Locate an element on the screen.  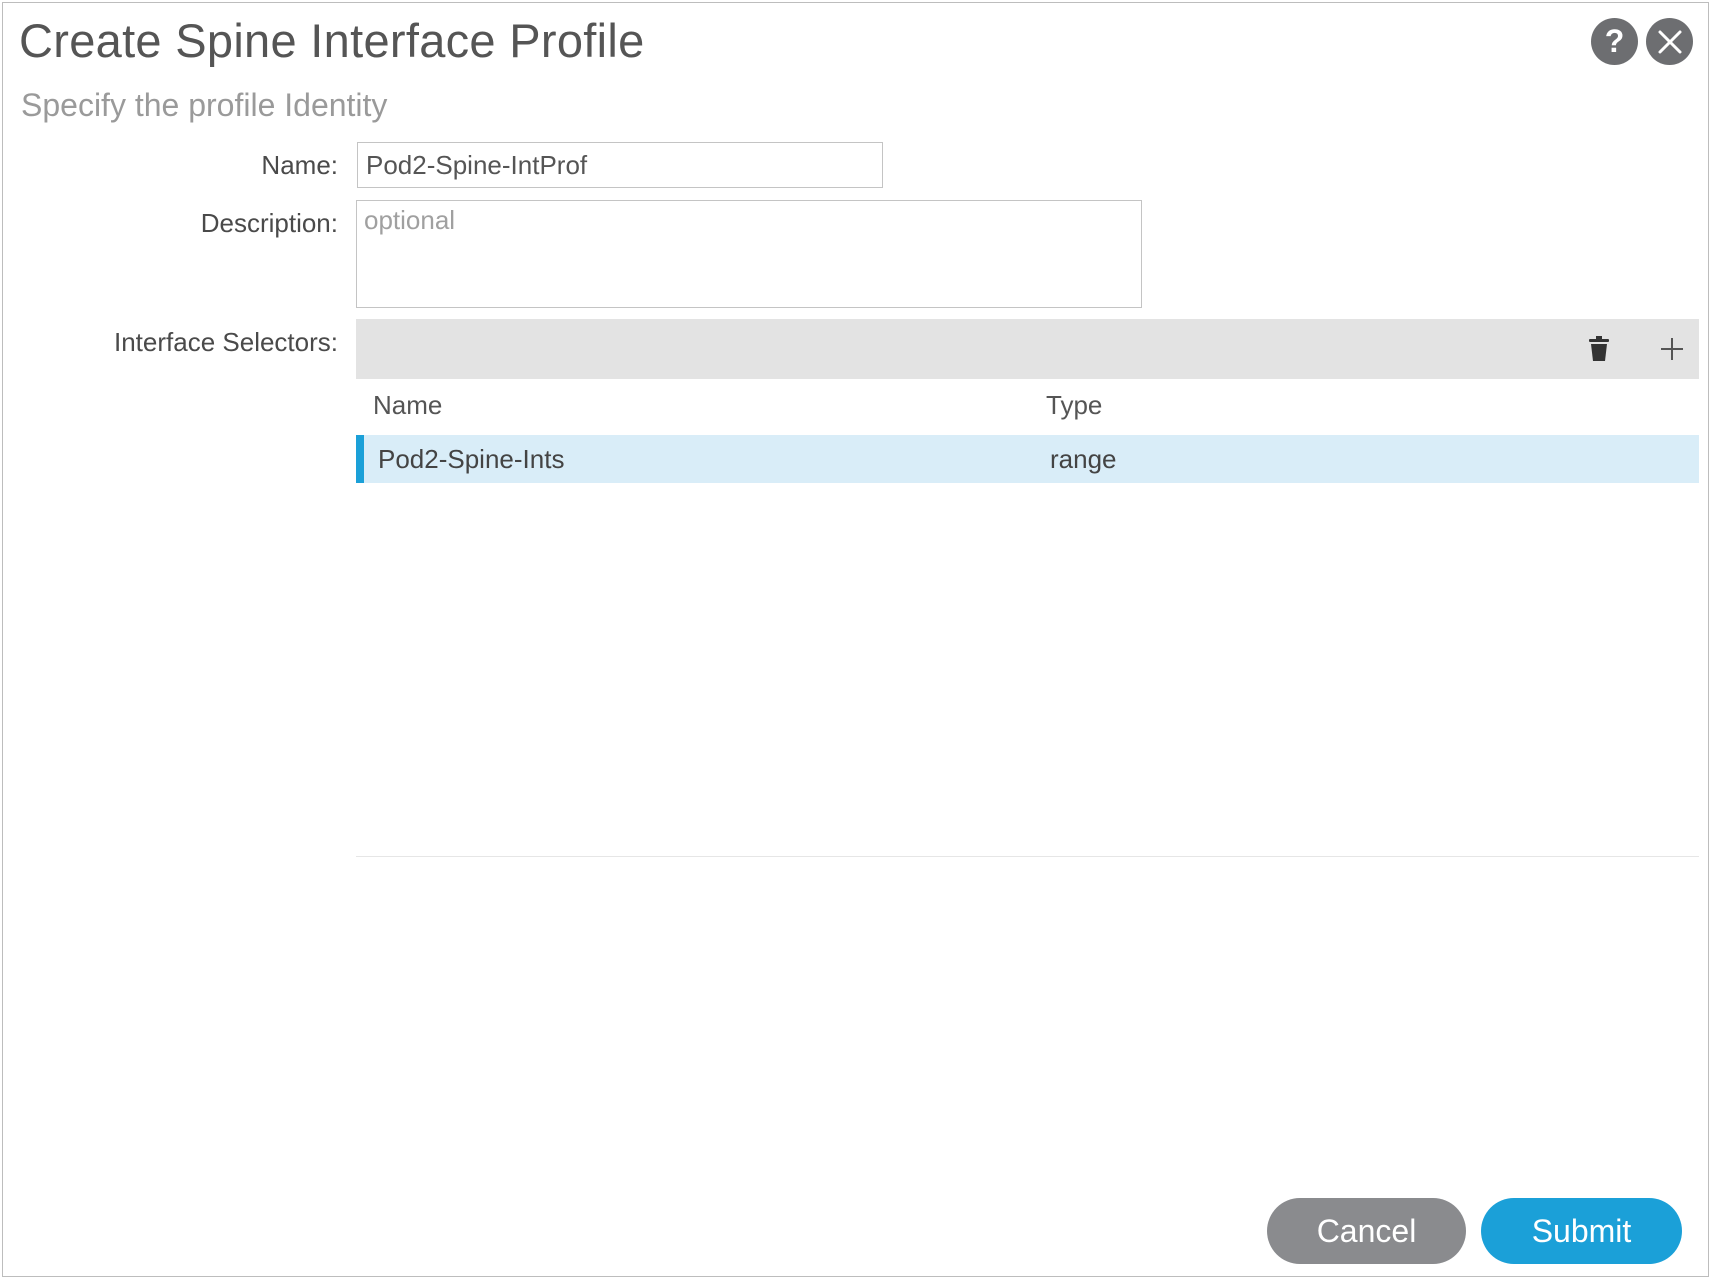
dialog-subtitle: Specify the profile Identity is located at coordinates (204, 105).